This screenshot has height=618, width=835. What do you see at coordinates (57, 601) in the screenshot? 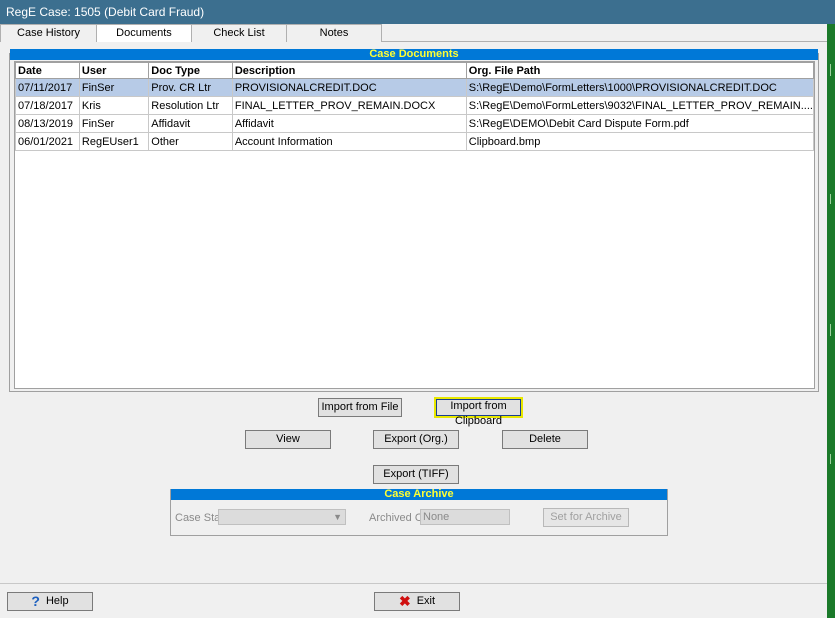
I see `help-label: Help` at bounding box center [57, 601].